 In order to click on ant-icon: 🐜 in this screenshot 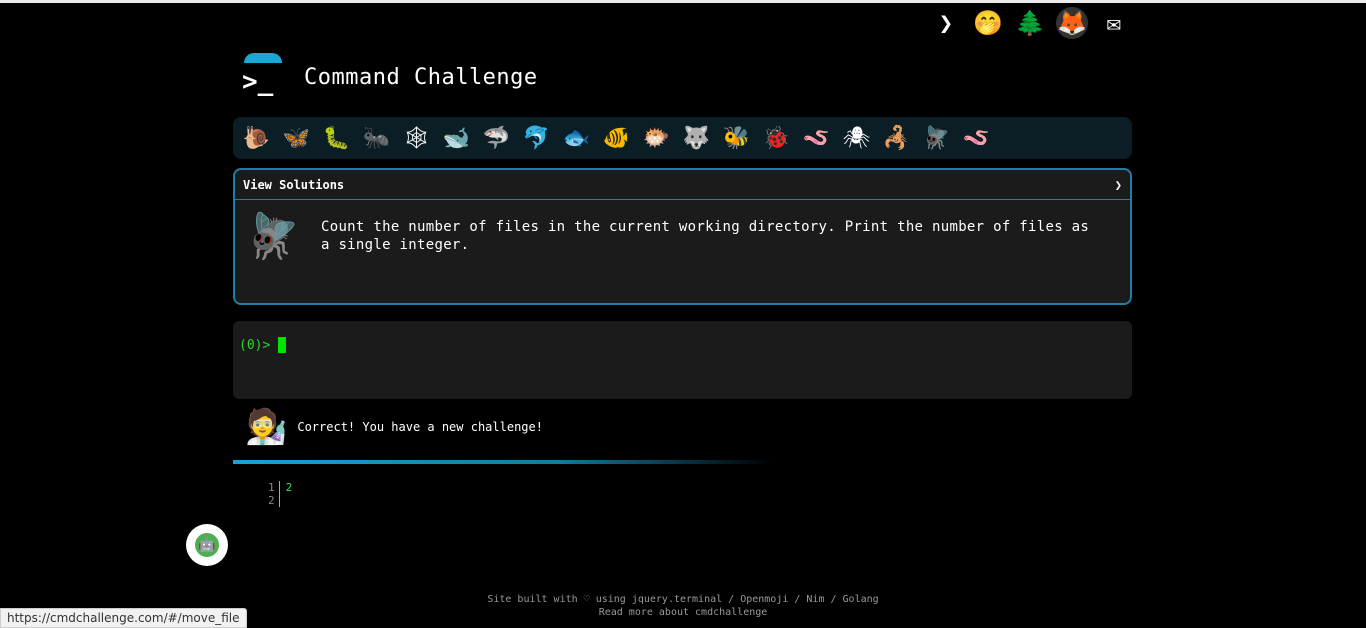, I will do `click(376, 138)`.